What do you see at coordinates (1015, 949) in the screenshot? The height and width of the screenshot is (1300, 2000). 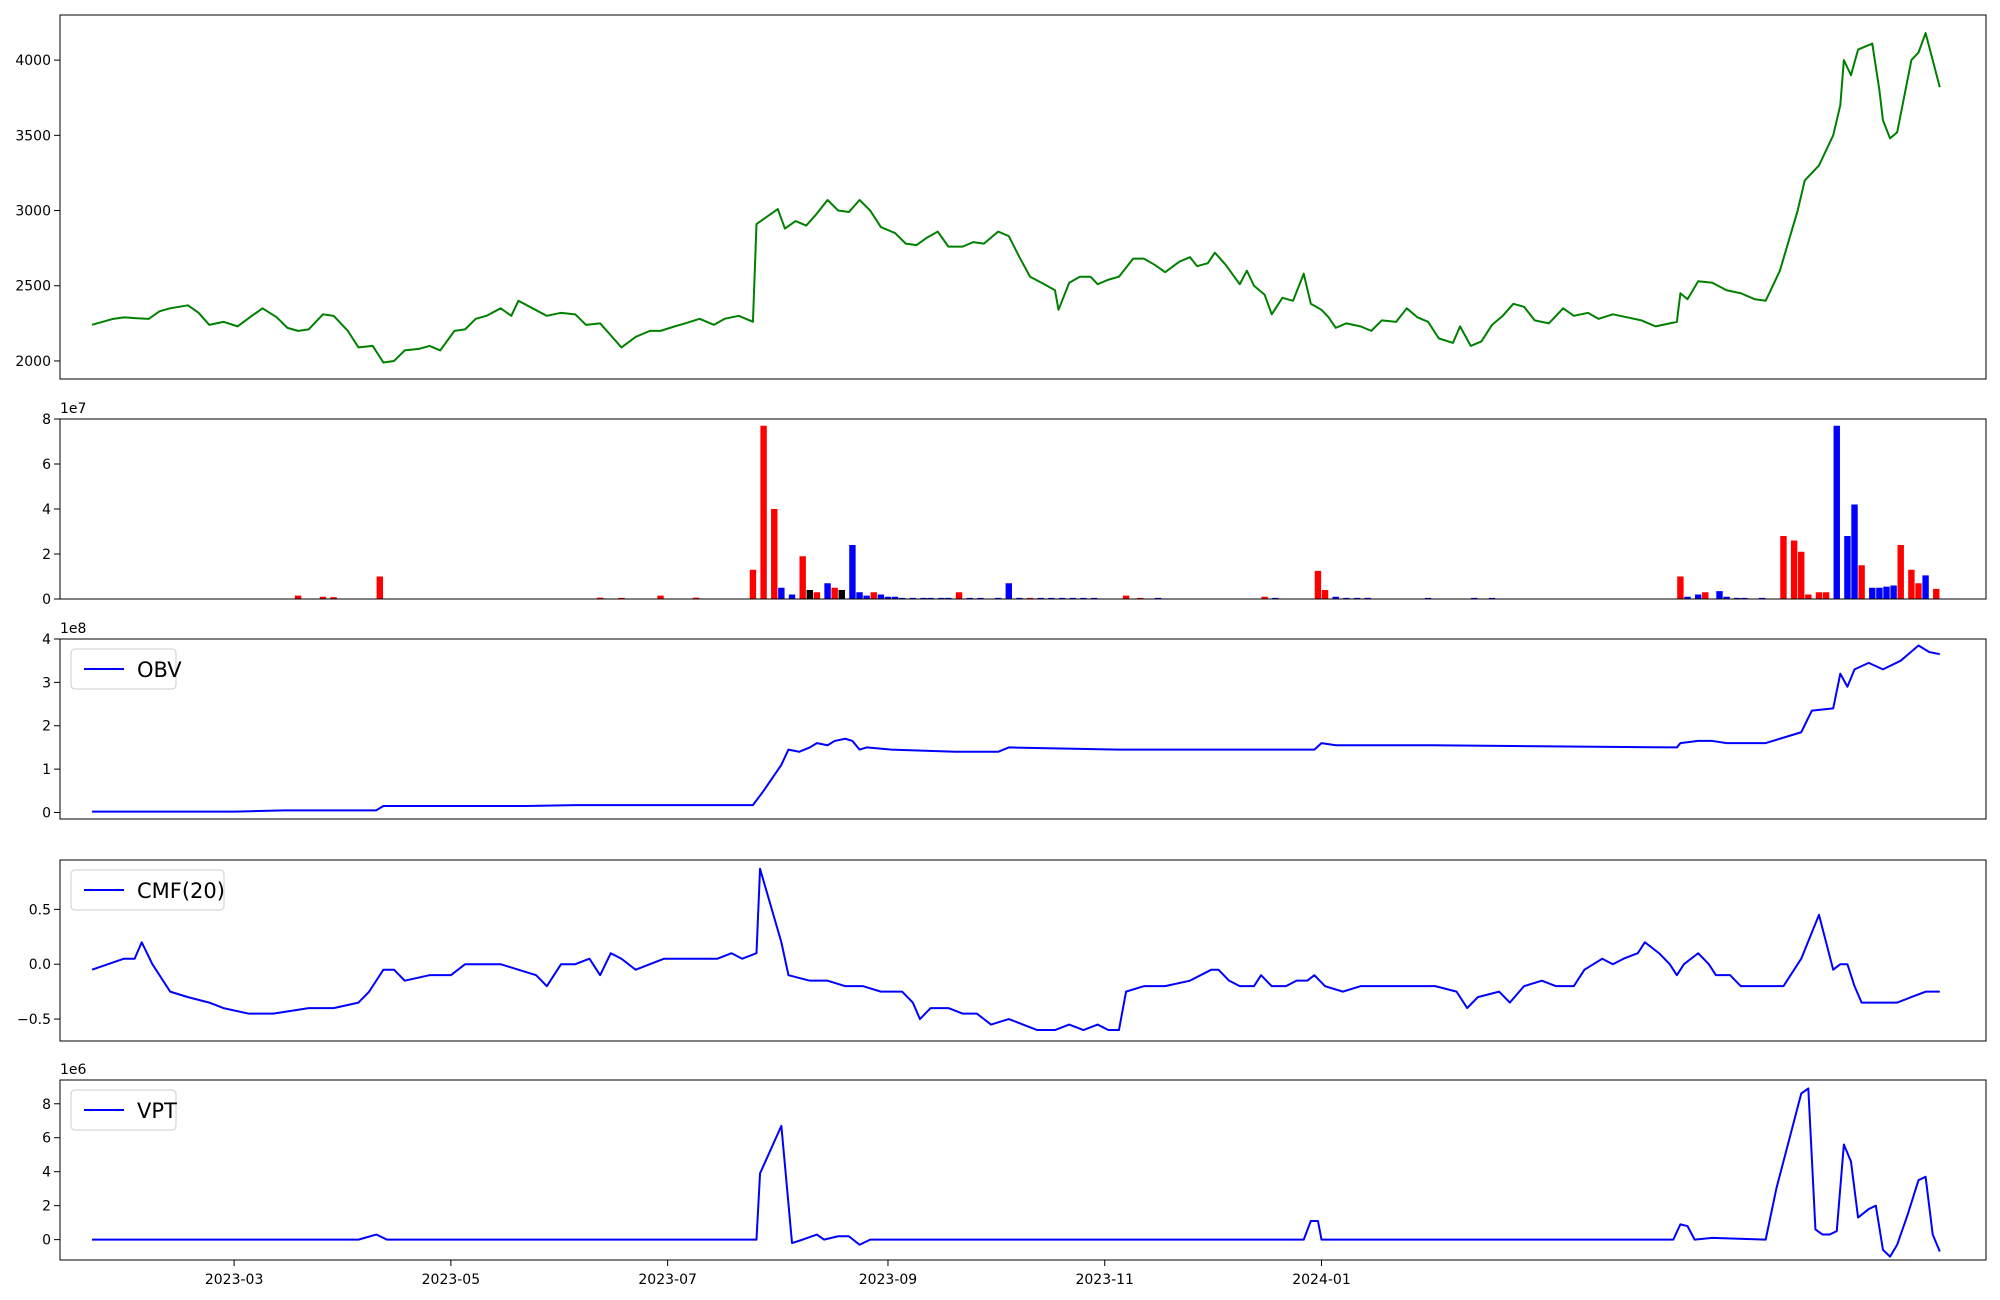 I see `cmf-series-line` at bounding box center [1015, 949].